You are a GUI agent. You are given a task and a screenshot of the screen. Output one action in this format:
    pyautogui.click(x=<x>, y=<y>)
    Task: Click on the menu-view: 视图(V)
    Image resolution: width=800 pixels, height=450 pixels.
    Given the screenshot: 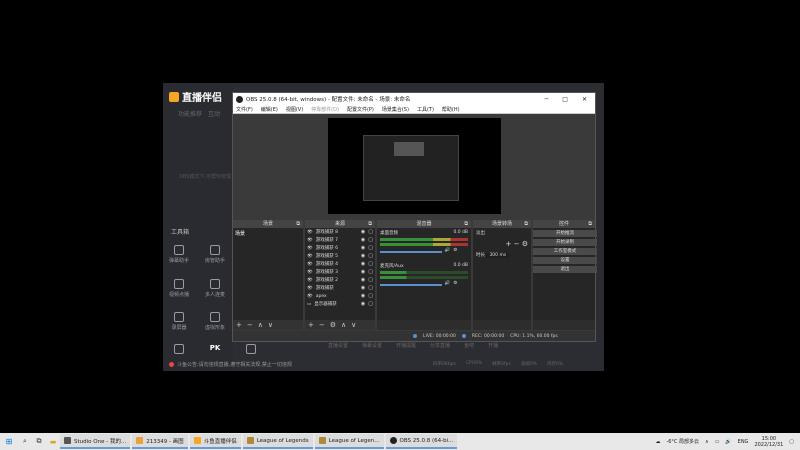 What is the action you would take?
    pyautogui.click(x=294, y=109)
    